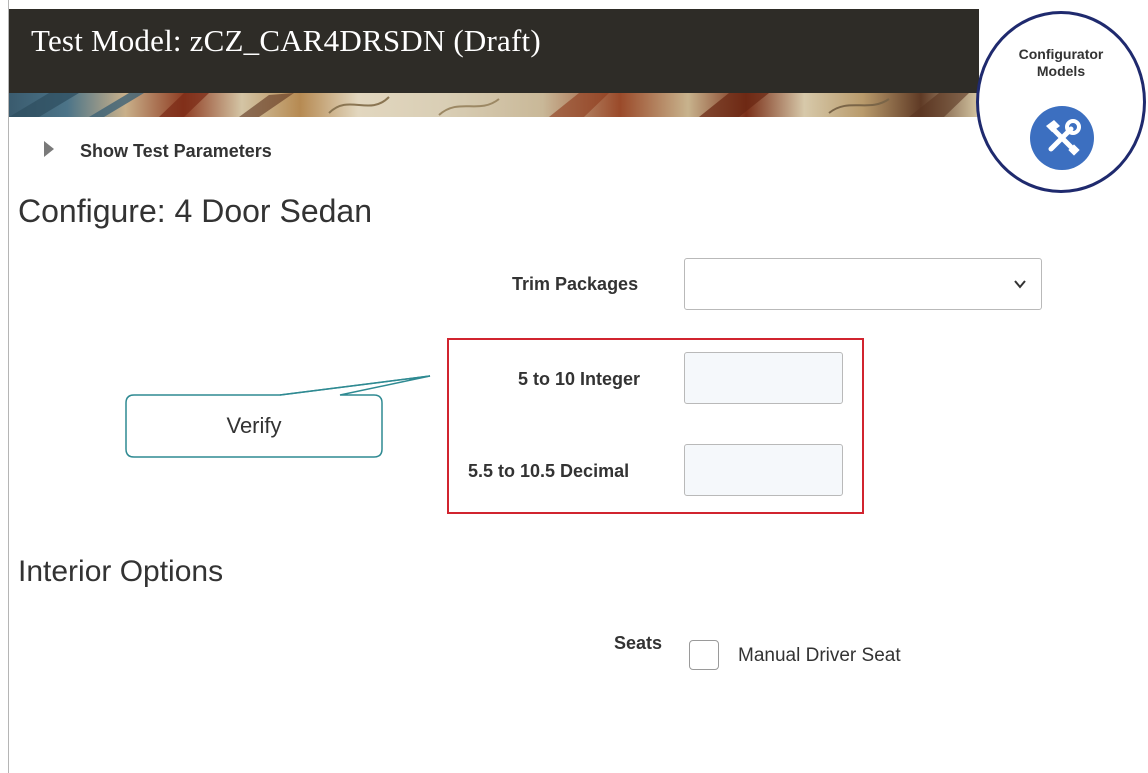 The image size is (1148, 773). What do you see at coordinates (638, 643) in the screenshot?
I see `seats-label: Seats` at bounding box center [638, 643].